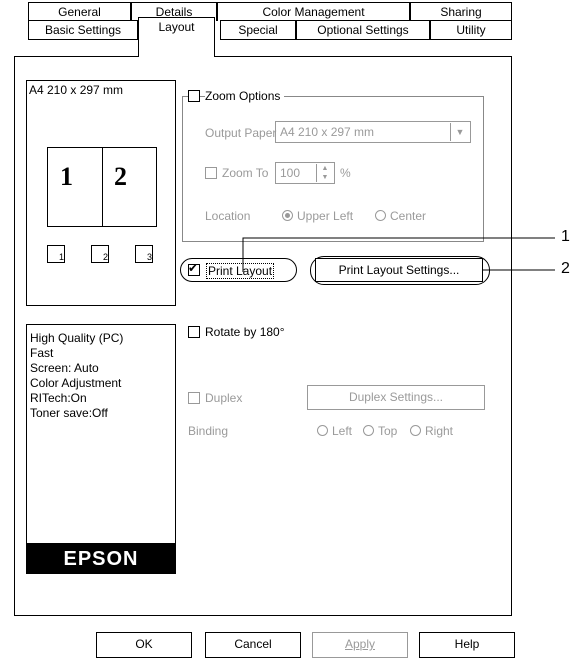 This screenshot has width=575, height=664. What do you see at coordinates (565, 236) in the screenshot?
I see `callout-number-1: 1` at bounding box center [565, 236].